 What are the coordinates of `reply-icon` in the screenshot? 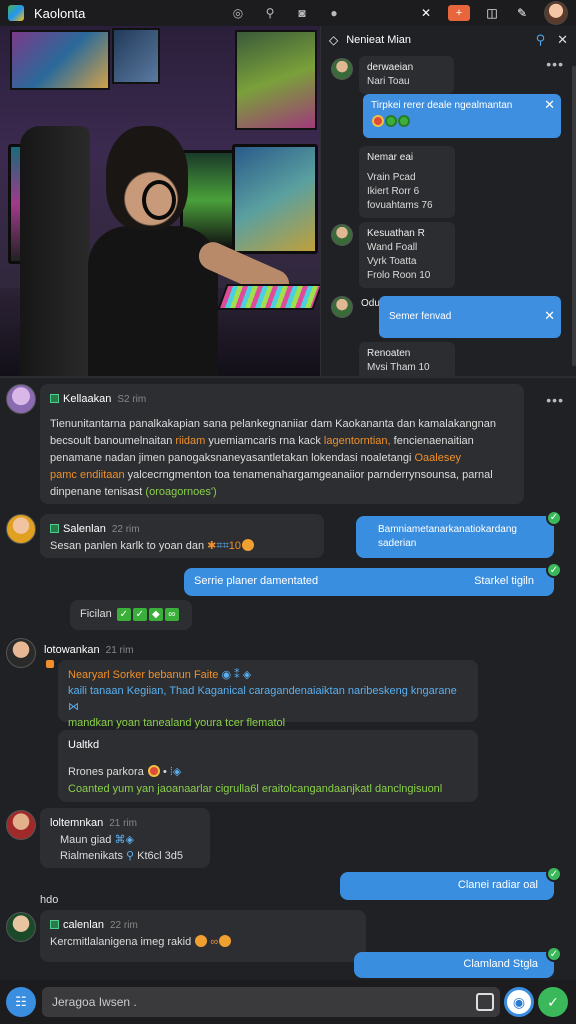 It's located at (50, 664).